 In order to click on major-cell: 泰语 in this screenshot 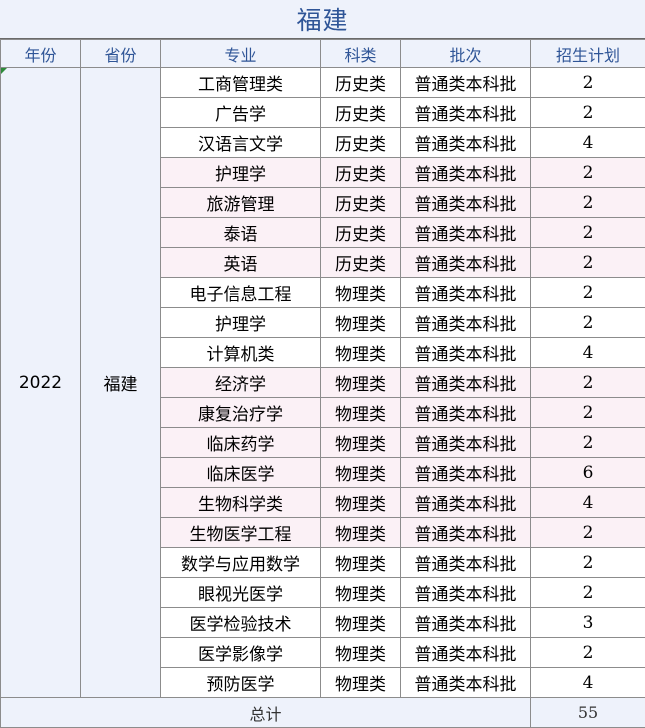, I will do `click(240, 232)`.